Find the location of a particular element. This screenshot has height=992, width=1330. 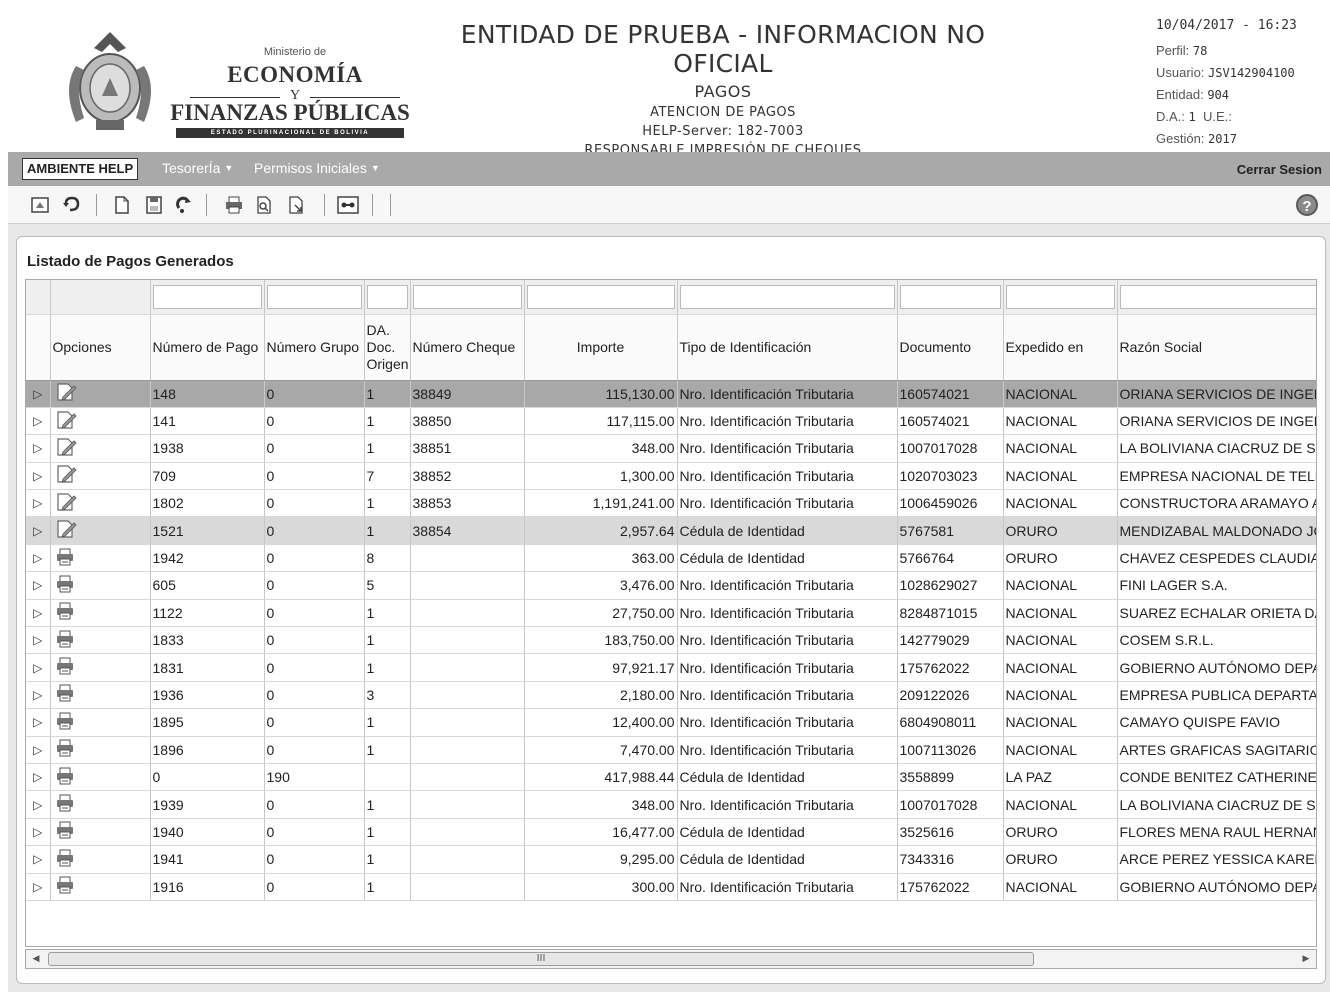

refresh-icon is located at coordinates (184, 205).